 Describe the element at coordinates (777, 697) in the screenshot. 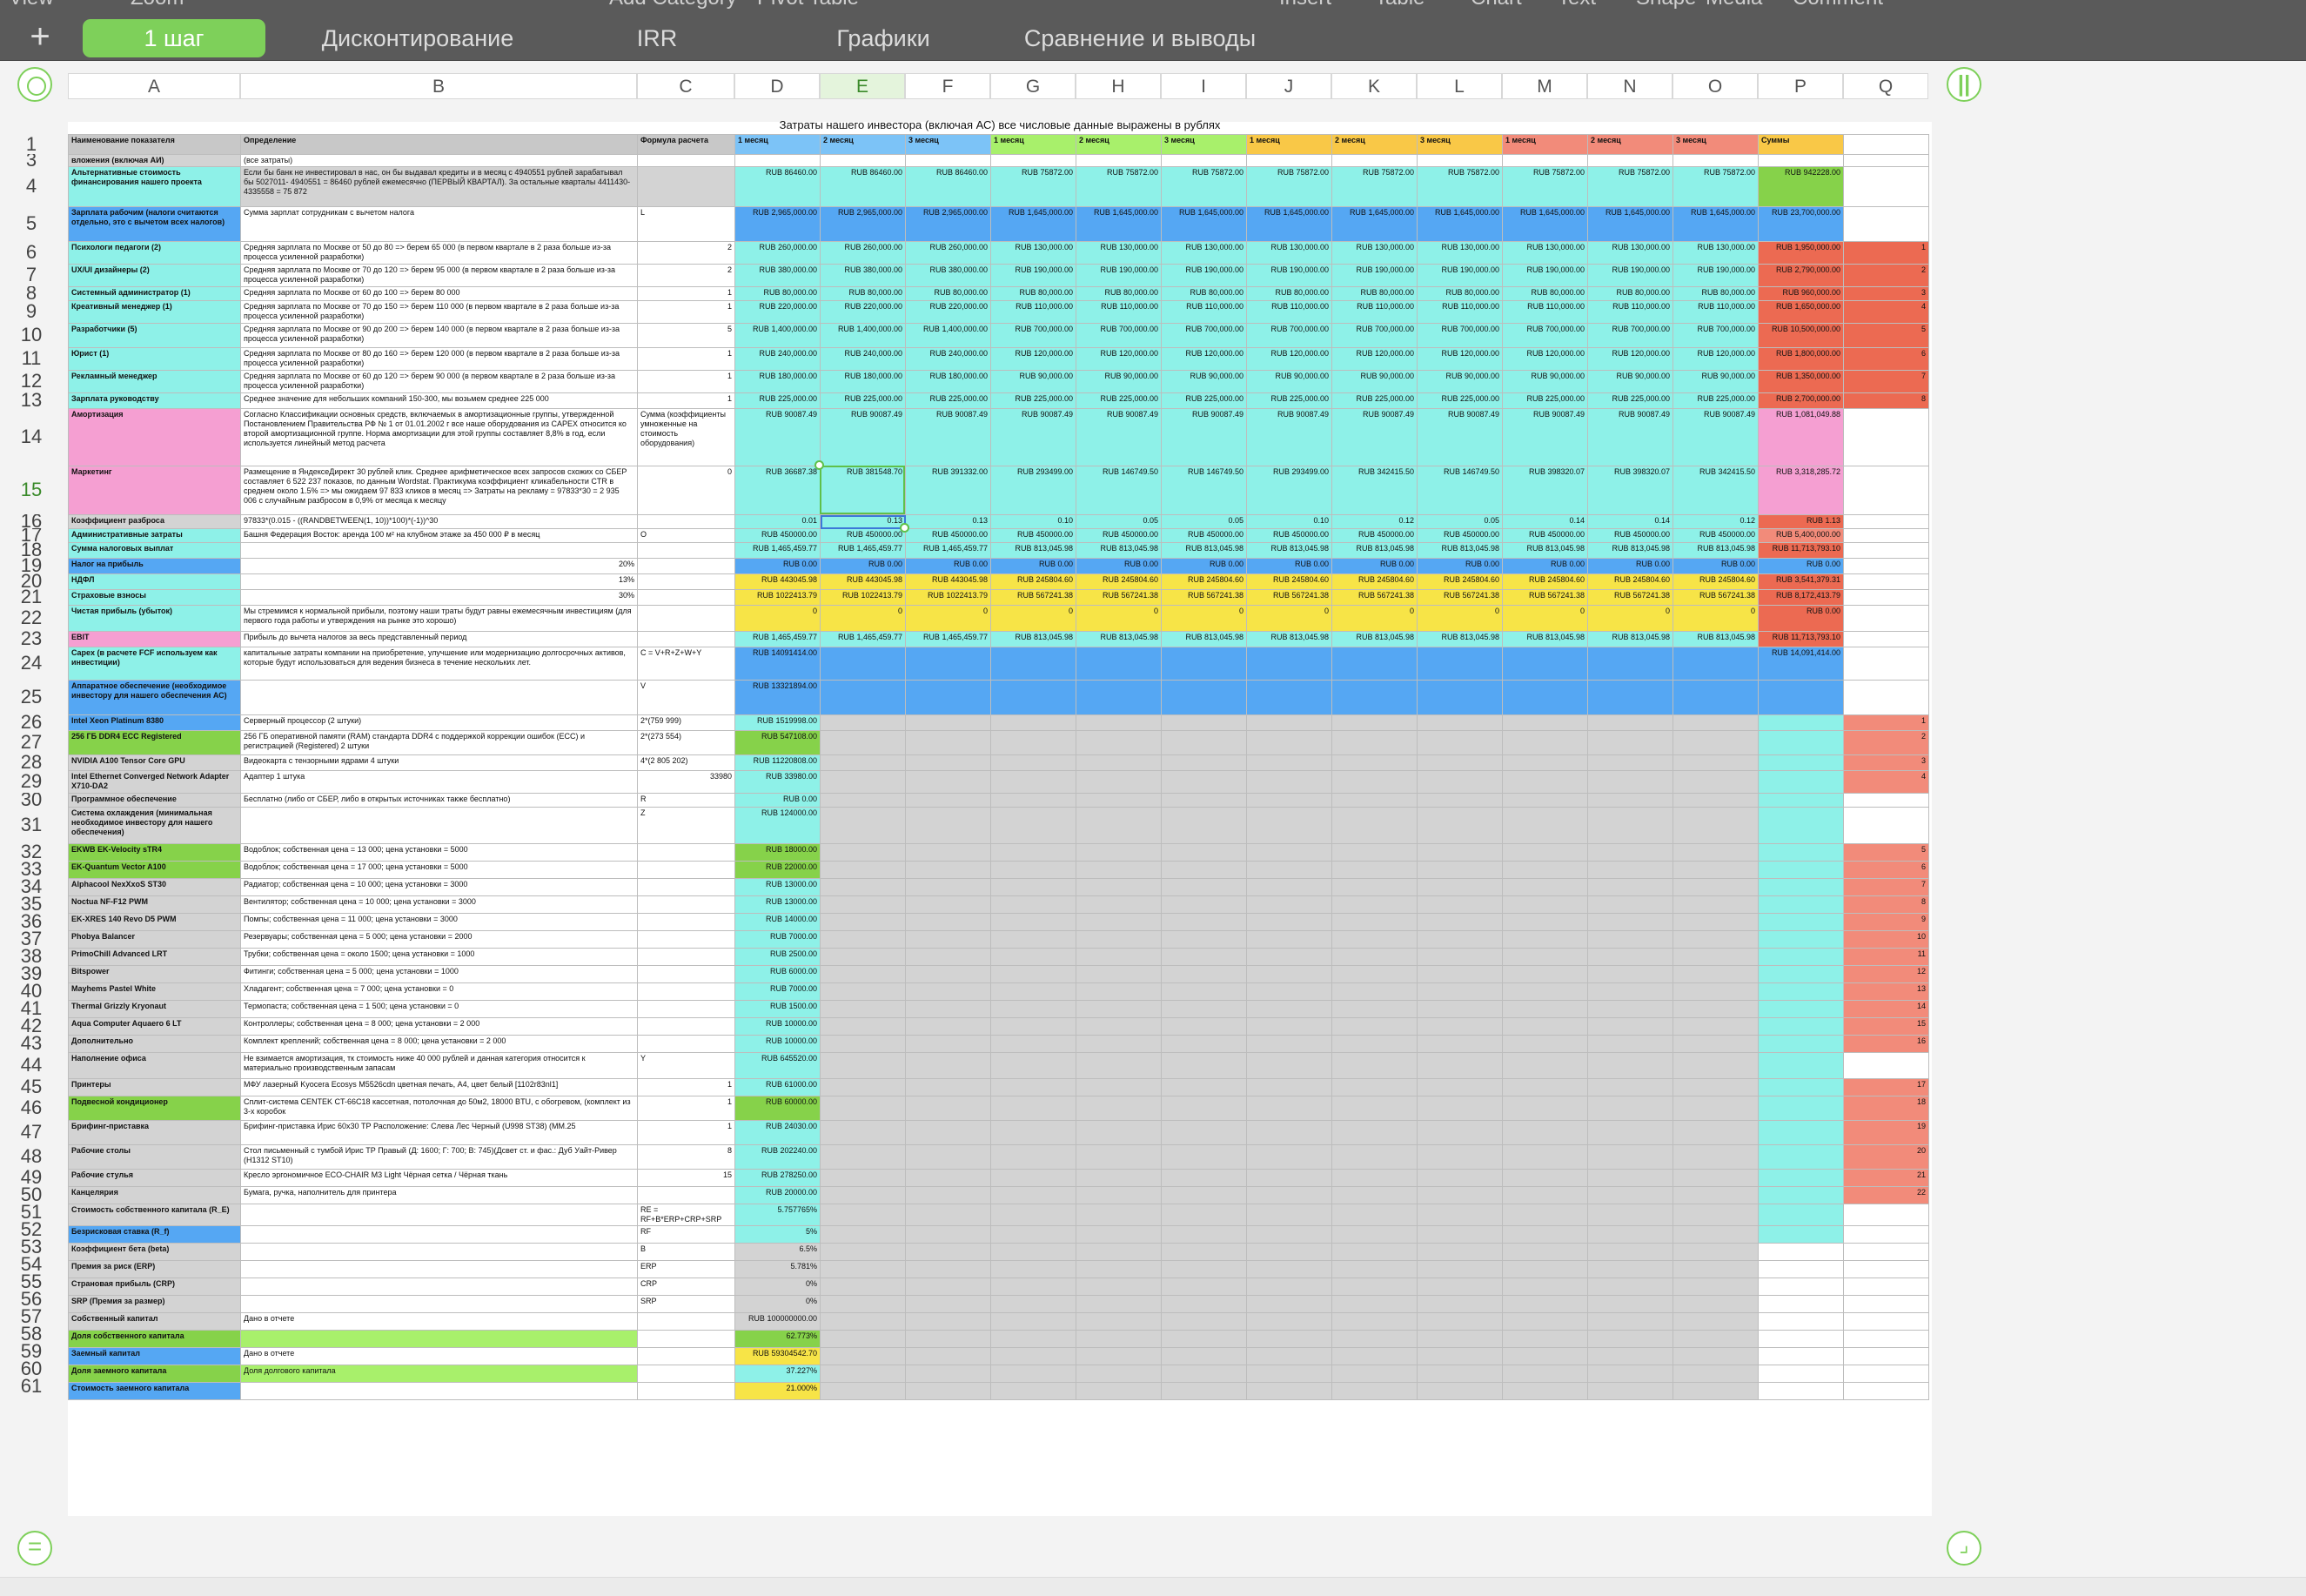

I see `table-cell: RUB 13321894.00` at that location.